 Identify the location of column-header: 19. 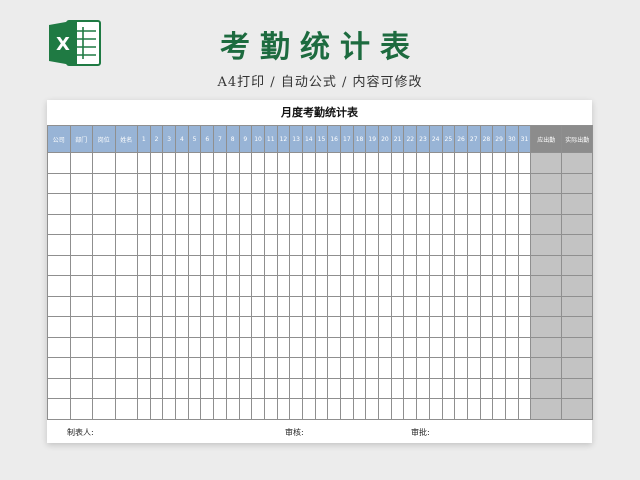
(372, 139).